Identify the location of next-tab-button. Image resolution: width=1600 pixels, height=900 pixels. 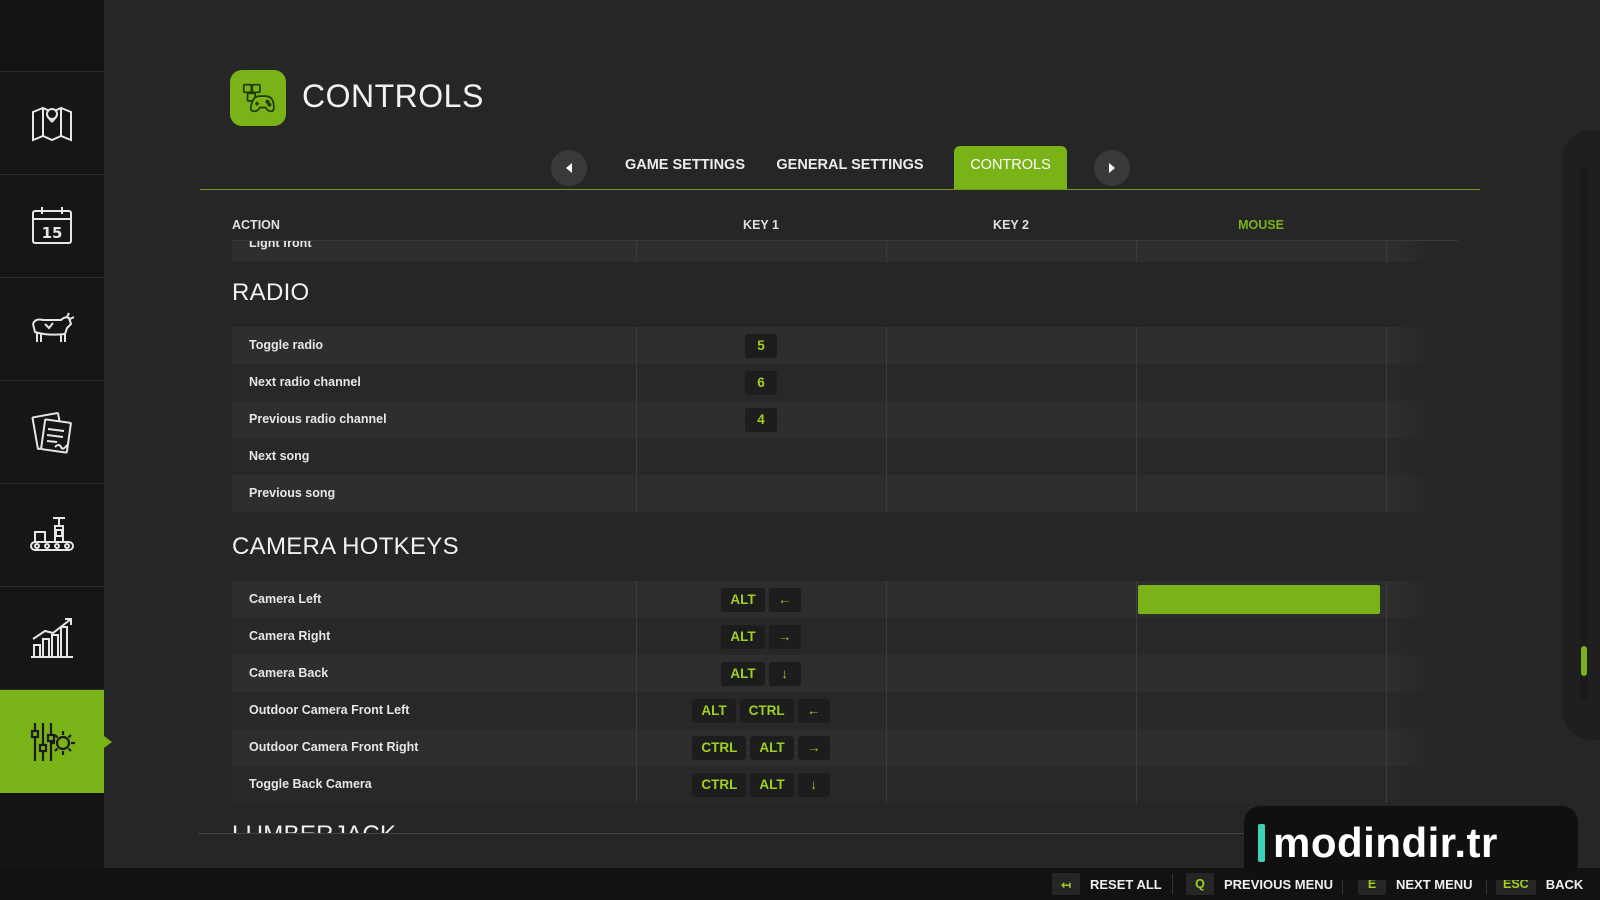
(1112, 168).